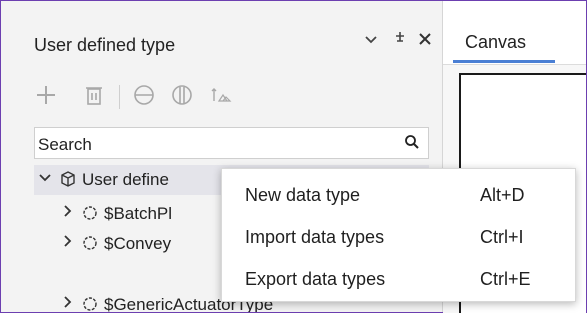 The image size is (587, 313). Describe the element at coordinates (315, 237) in the screenshot. I see `menu-item-label: Import data types` at that location.